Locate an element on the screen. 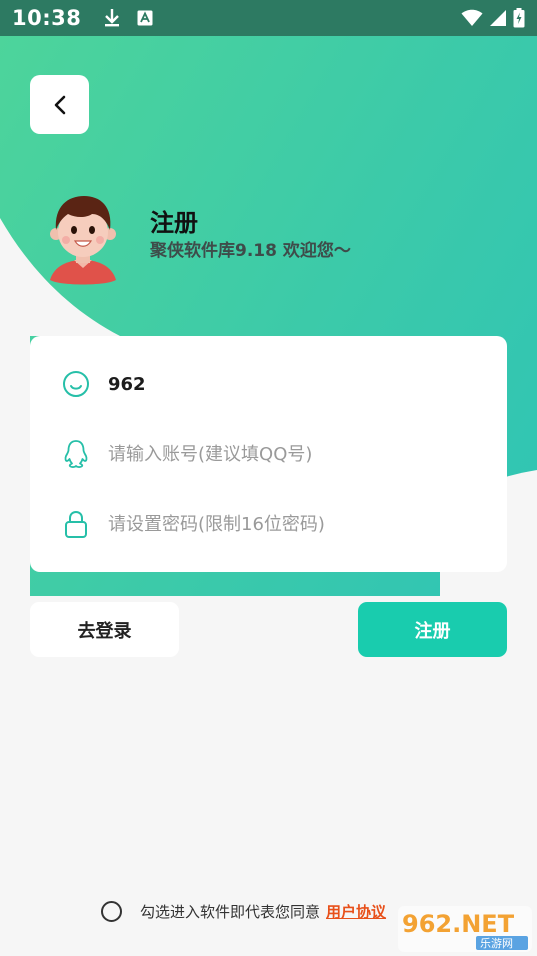 This screenshot has width=537, height=956. watermark-logo: 962.NET 乐游网 is located at coordinates (465, 929).